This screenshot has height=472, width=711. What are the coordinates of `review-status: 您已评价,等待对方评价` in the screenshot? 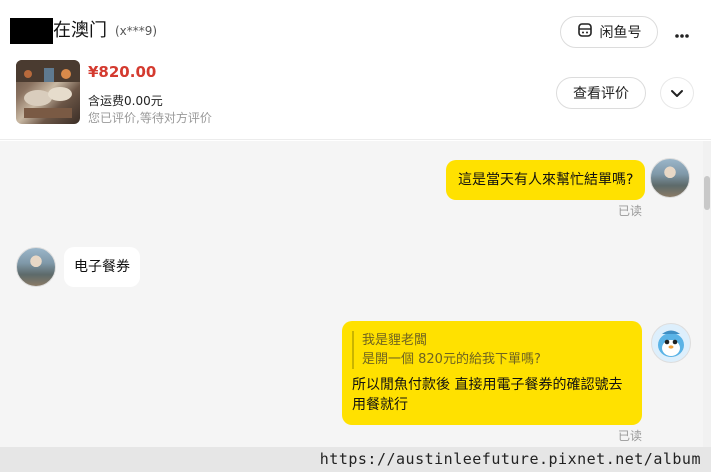 It's located at (150, 118).